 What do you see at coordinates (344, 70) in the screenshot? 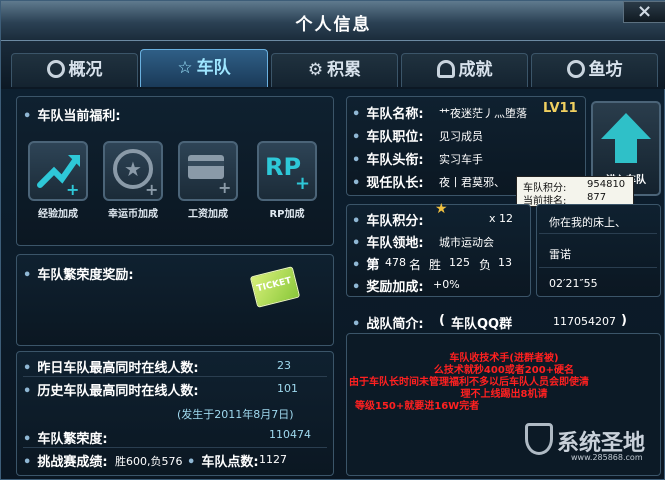
I see `tab-accumulate-label: 积累` at bounding box center [344, 70].